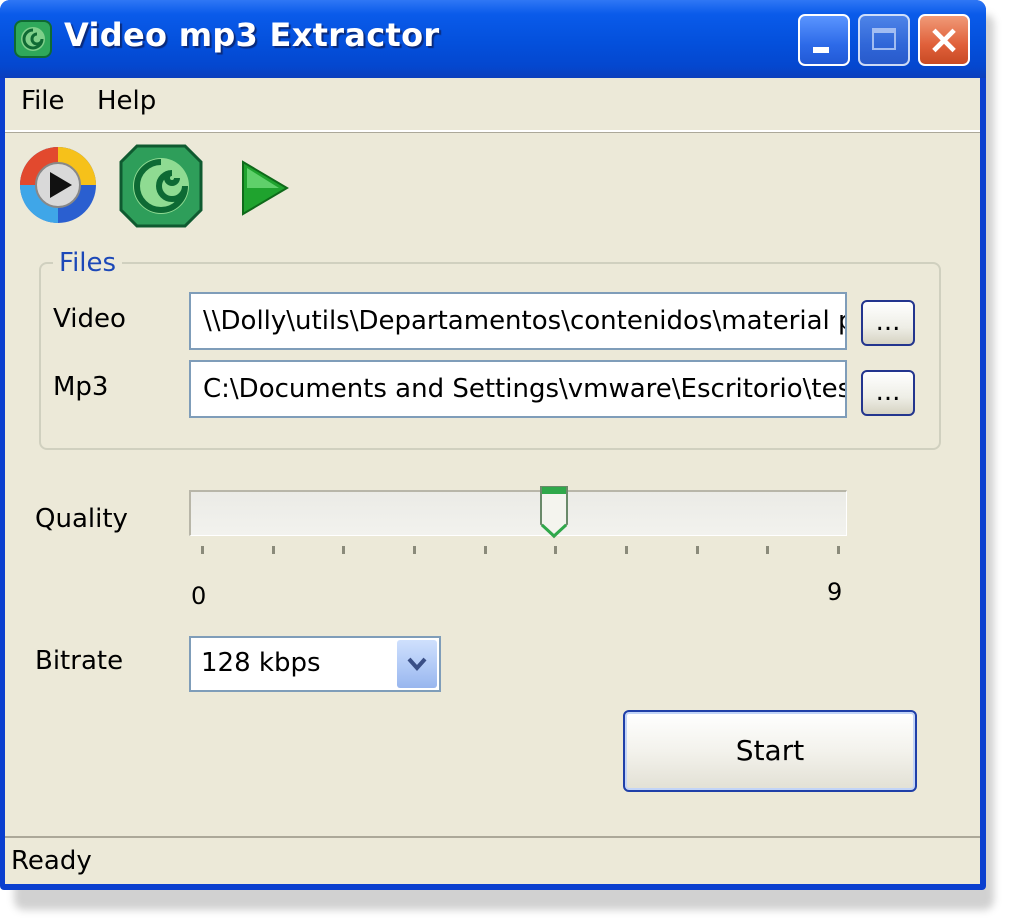 This screenshot has width=1020, height=922. I want to click on close-icon: ×, so click(944, 40).